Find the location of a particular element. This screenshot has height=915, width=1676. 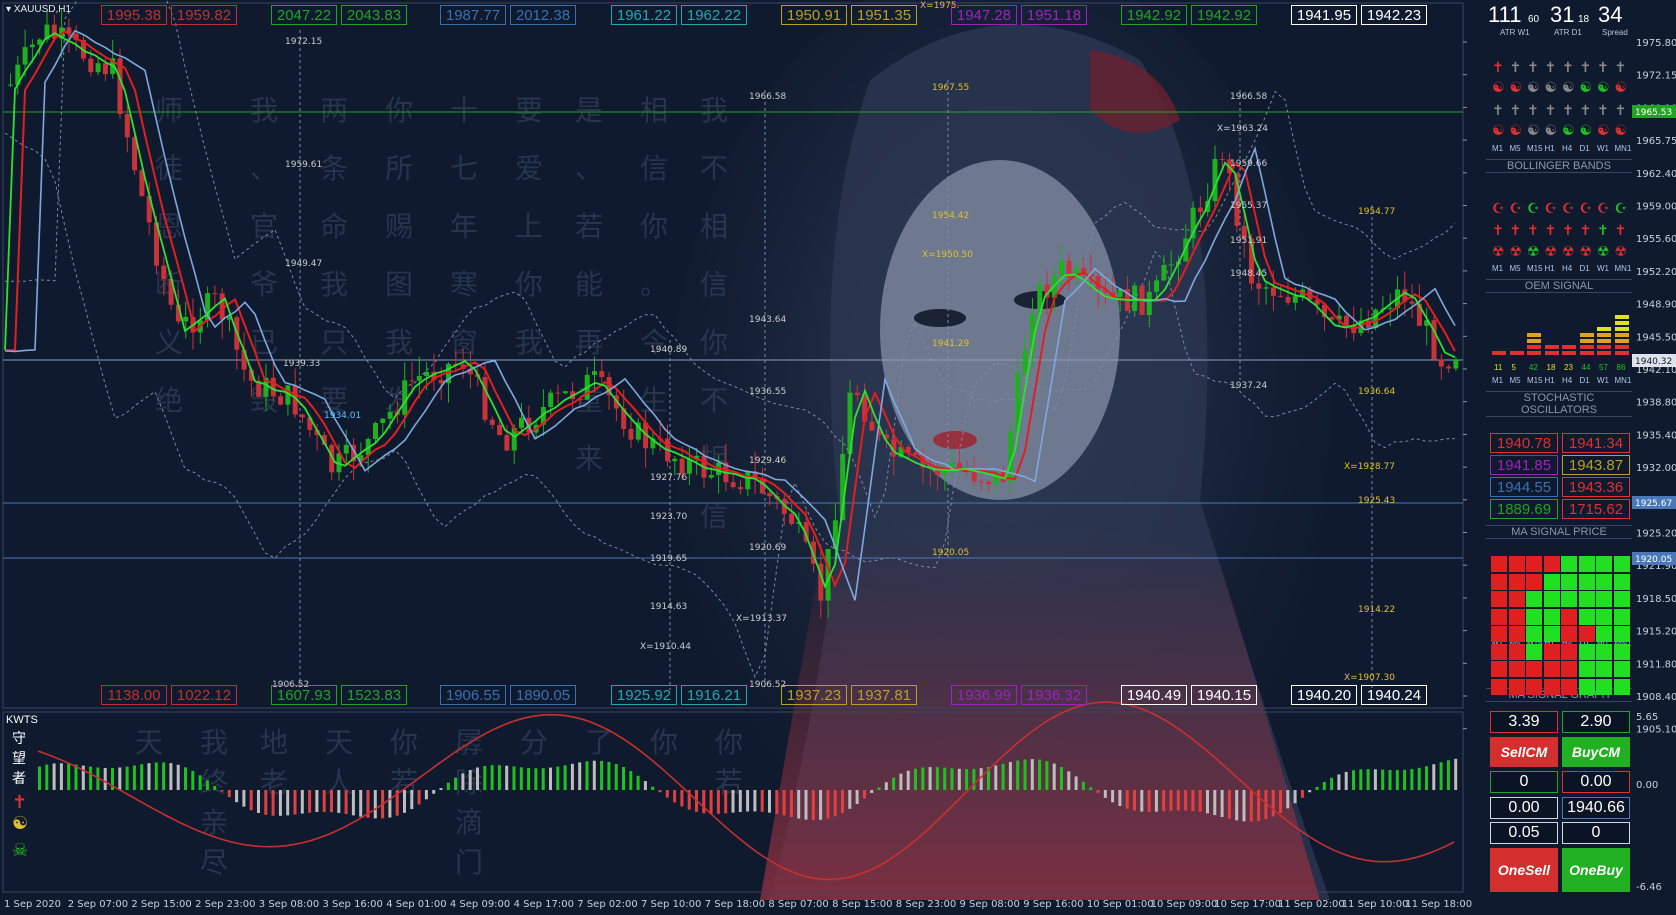

field-1: 0 is located at coordinates (1524, 782).